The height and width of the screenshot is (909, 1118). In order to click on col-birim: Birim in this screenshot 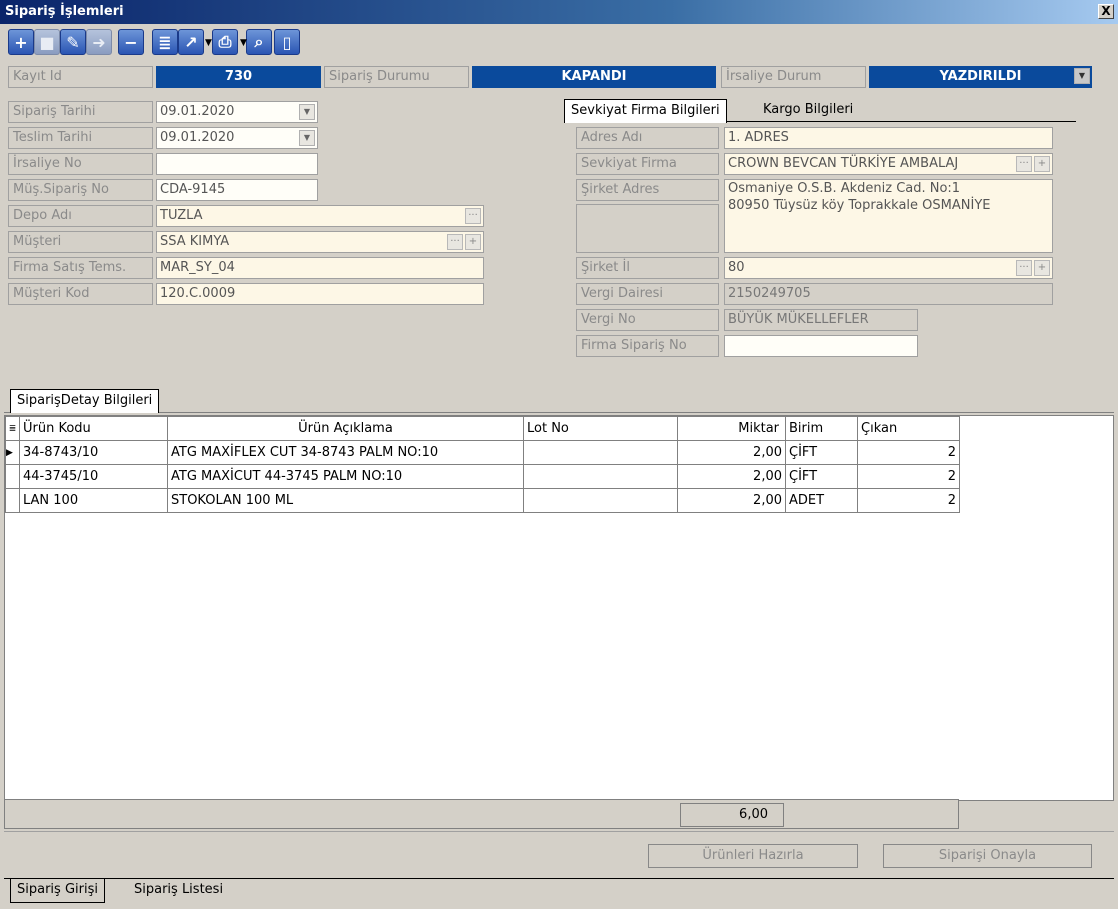, I will do `click(821, 428)`.